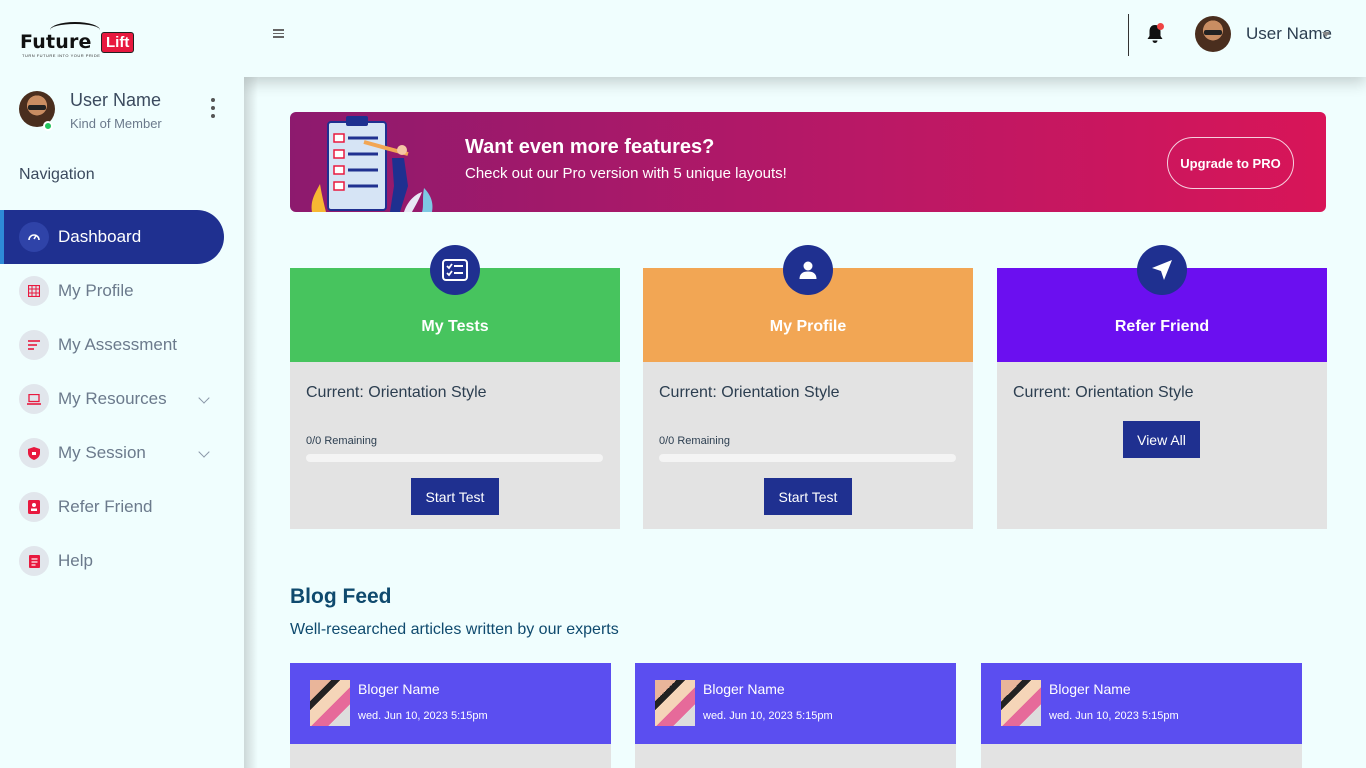 This screenshot has height=768, width=1366. I want to click on caret-down-icon, so click(1326, 34).